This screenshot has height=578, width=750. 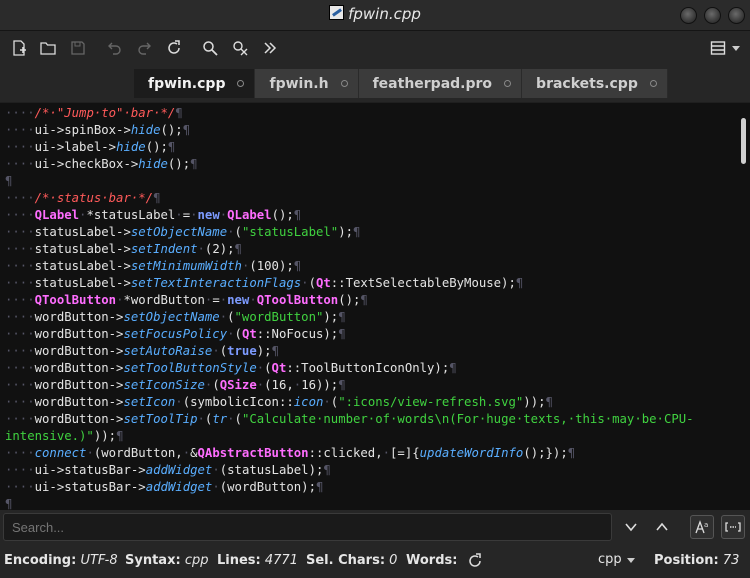 What do you see at coordinates (307, 527) in the screenshot?
I see `search-input` at bounding box center [307, 527].